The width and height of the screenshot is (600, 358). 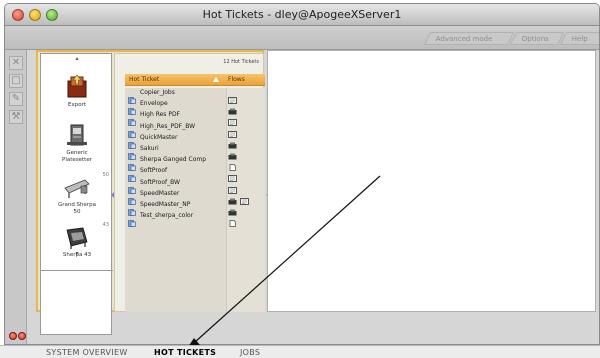 What do you see at coordinates (300, 351) in the screenshot?
I see `bottom-tab-bar: SYSTEM OVERVIEW HOT TICKETS JOBS` at bounding box center [300, 351].